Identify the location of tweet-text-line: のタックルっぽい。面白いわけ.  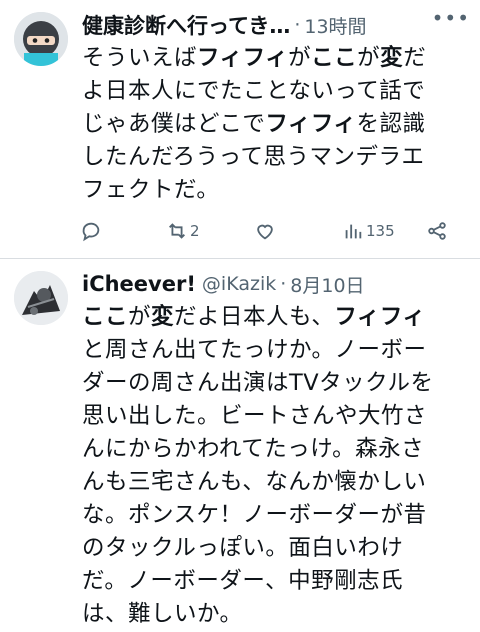
(271, 548).